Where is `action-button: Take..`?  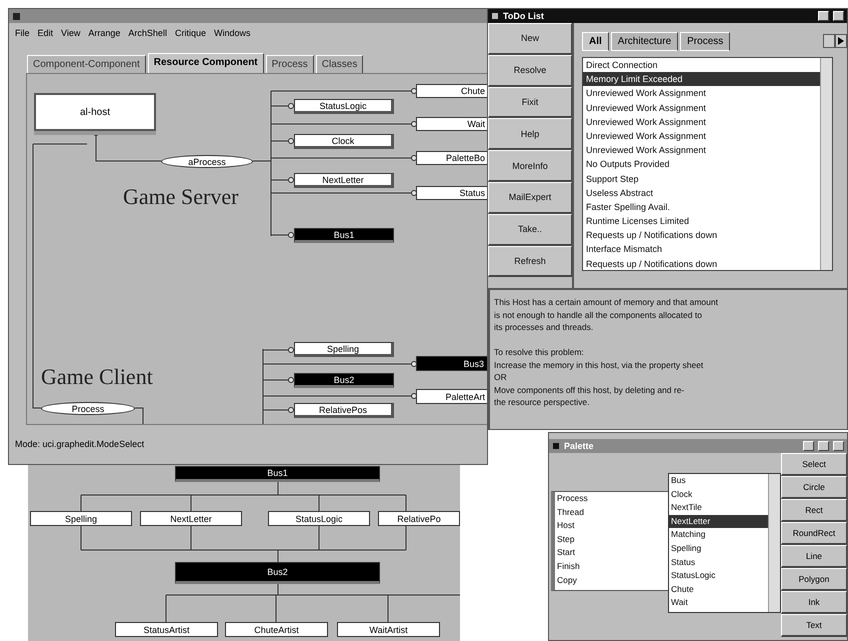 action-button: Take.. is located at coordinates (530, 230).